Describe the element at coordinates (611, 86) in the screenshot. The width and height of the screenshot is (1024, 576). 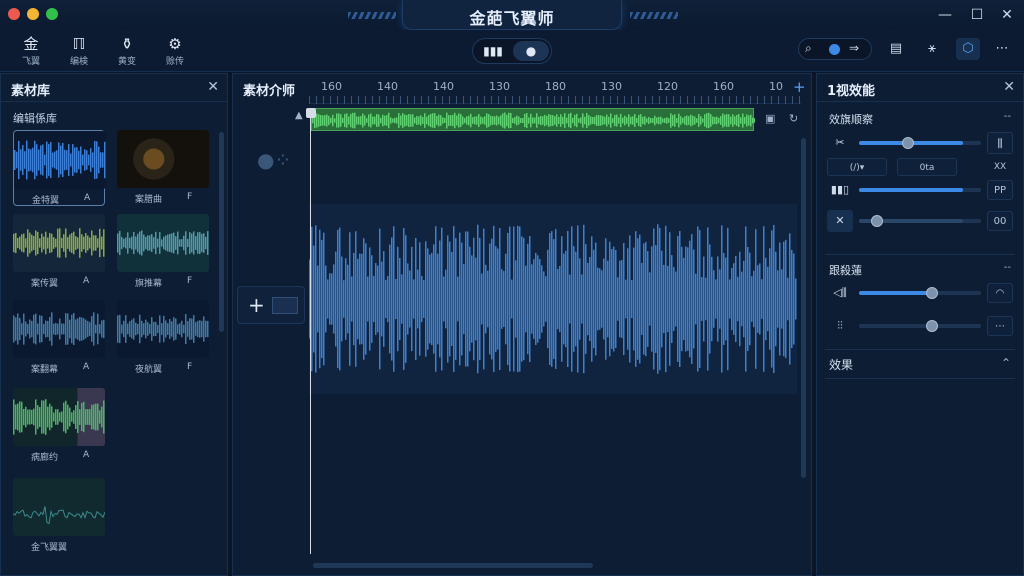
I see `ruler-label: 130` at that location.